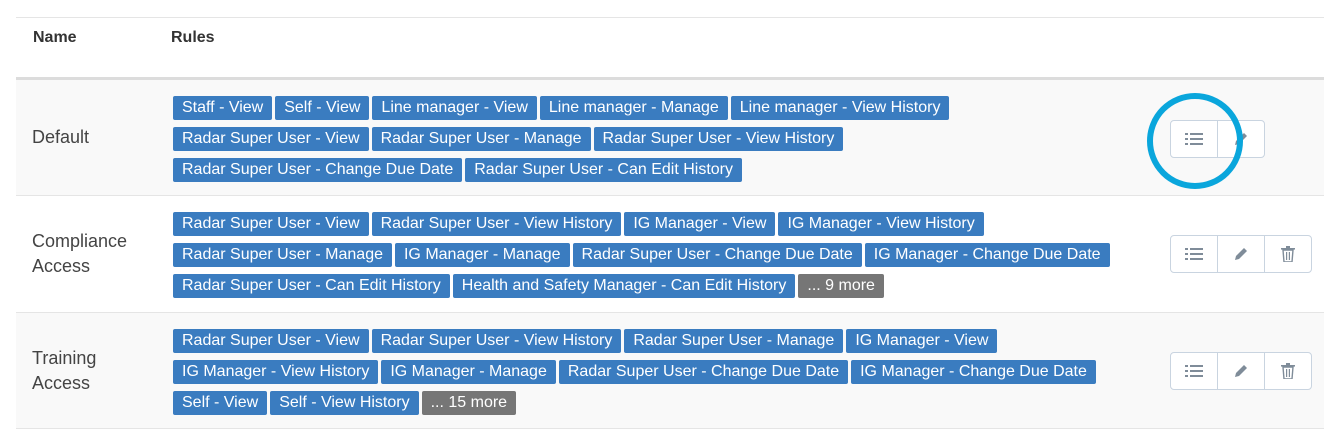  What do you see at coordinates (633, 108) in the screenshot?
I see `rule-tag: Line manager - Manage` at bounding box center [633, 108].